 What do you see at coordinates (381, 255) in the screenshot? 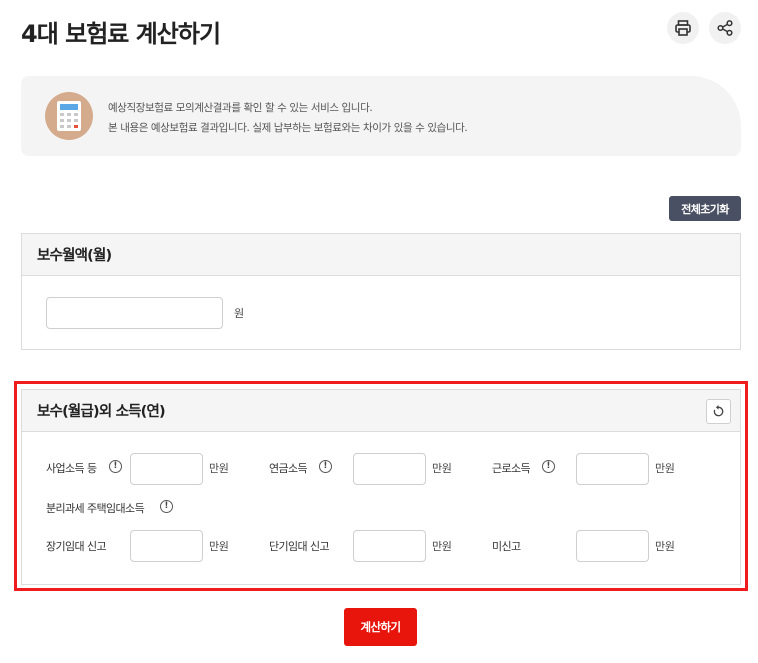
I see `salary-panel-title: 보수월액(월)` at bounding box center [381, 255].